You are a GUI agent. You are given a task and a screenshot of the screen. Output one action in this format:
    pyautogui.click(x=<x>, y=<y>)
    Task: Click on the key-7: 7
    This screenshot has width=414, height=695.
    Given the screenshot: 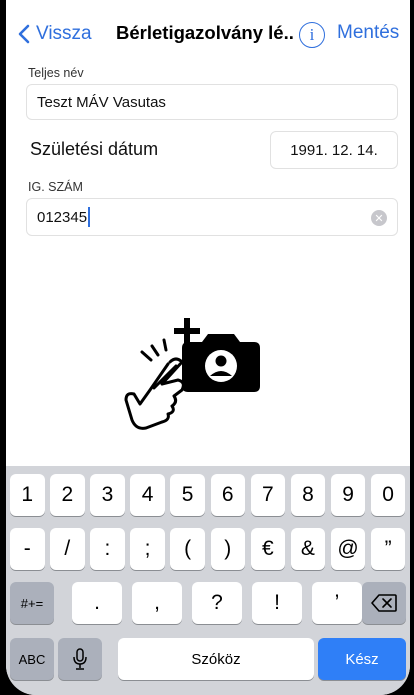 What is the action you would take?
    pyautogui.click(x=268, y=495)
    